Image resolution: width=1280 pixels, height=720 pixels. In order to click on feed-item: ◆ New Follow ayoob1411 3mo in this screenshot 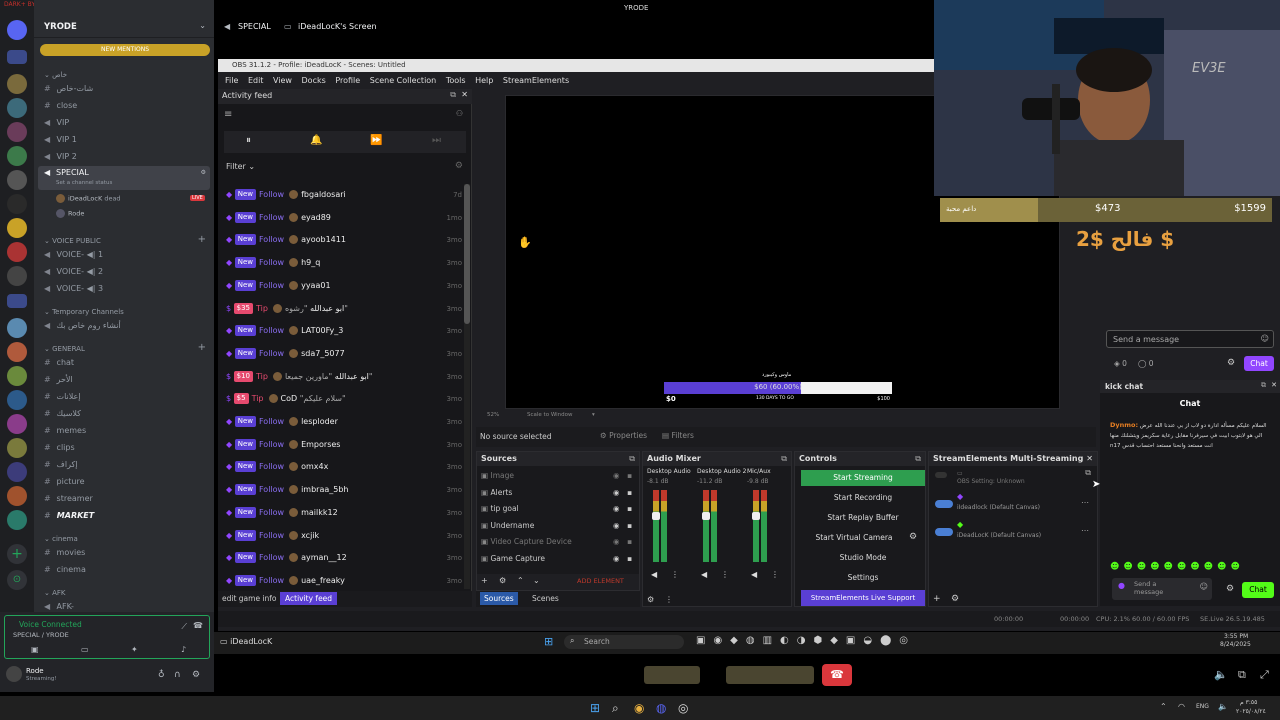, I will do `click(346, 240)`.